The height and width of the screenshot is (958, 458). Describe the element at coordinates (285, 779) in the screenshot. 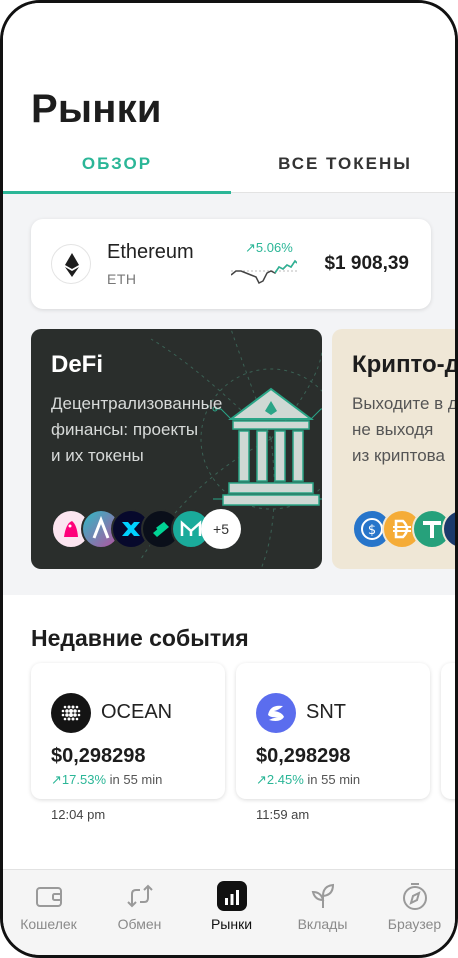

I see `event-change-value: 2.45%` at that location.